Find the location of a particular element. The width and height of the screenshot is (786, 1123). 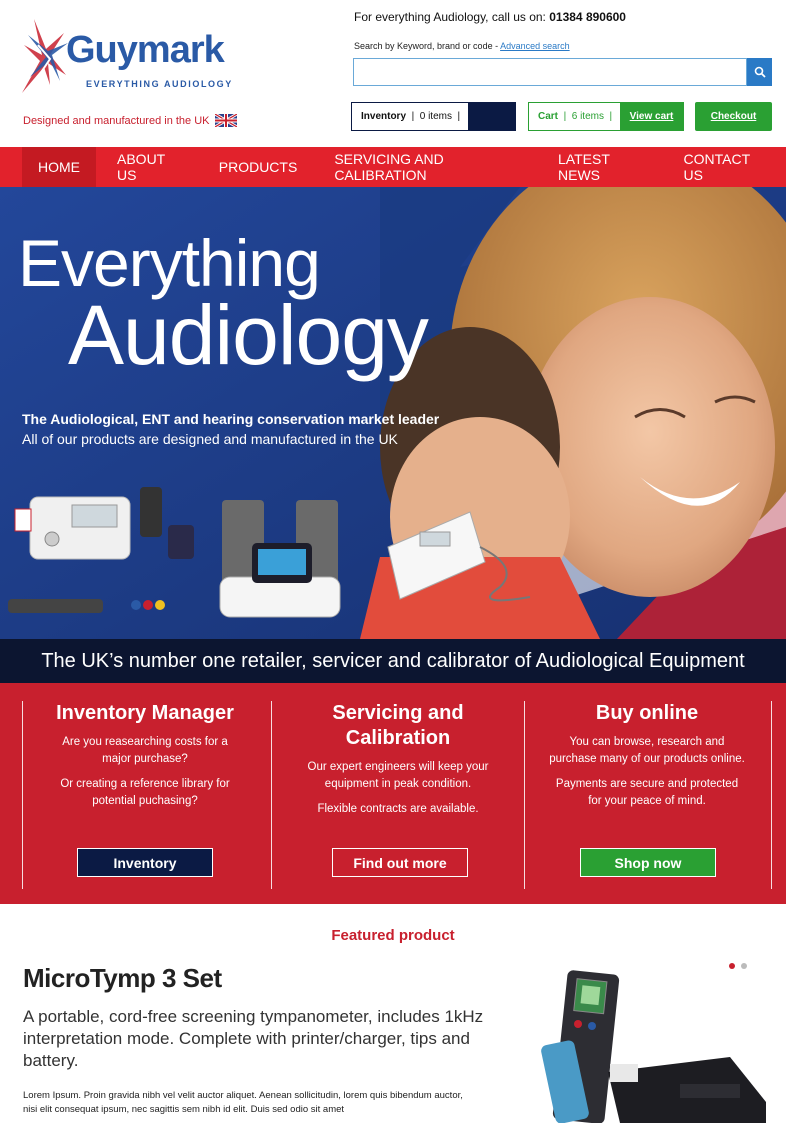

promo-inventory-title: Inventory Manager is located at coordinates (145, 713).